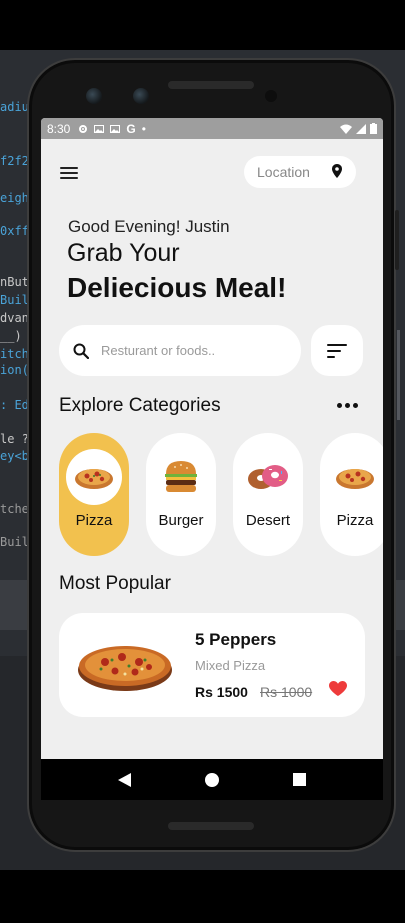  What do you see at coordinates (191, 350) in the screenshot?
I see `search-input` at bounding box center [191, 350].